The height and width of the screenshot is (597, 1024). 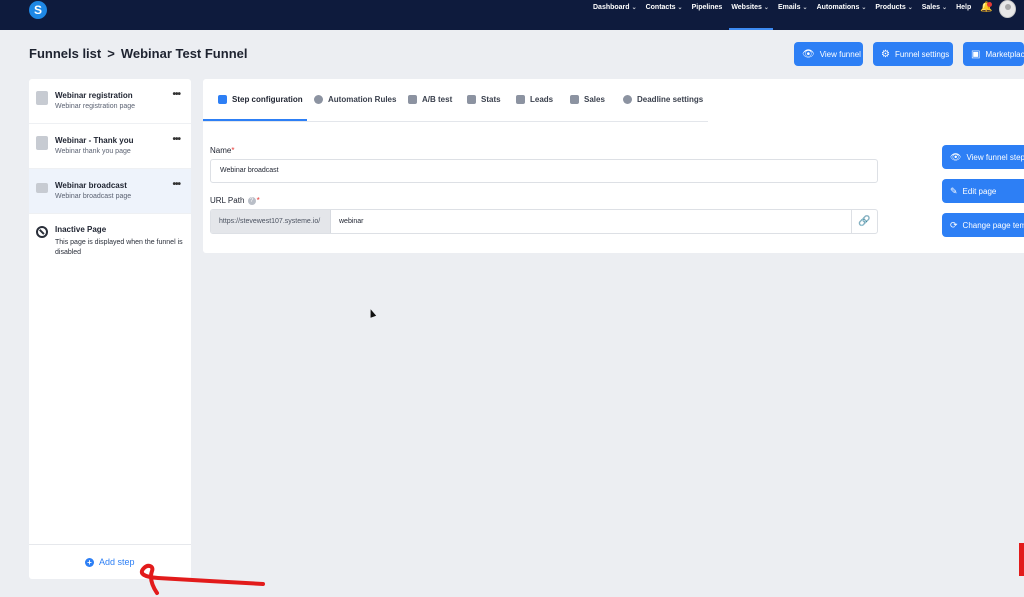 What do you see at coordinates (954, 190) in the screenshot?
I see `edit-icon: ✎` at bounding box center [954, 190].